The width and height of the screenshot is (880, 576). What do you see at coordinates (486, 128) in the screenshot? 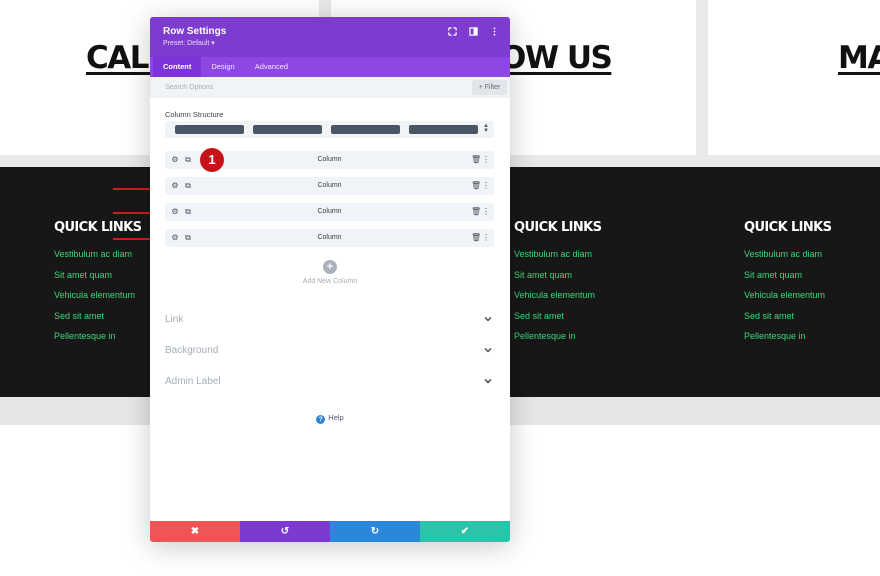
I see `select-caret-icon: ▲ ▼` at bounding box center [486, 128].